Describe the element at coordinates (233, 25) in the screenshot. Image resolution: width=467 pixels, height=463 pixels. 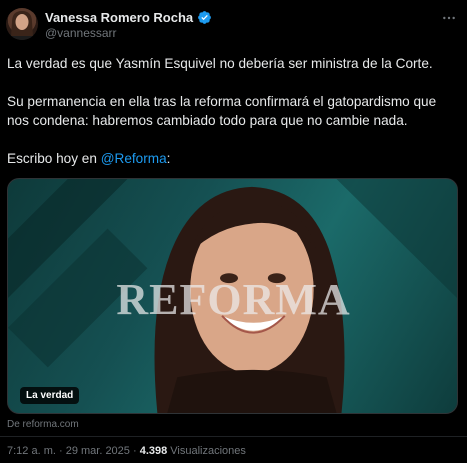
I see `tweet-header: Vanessa Romero Rocha @vannessarr` at that location.